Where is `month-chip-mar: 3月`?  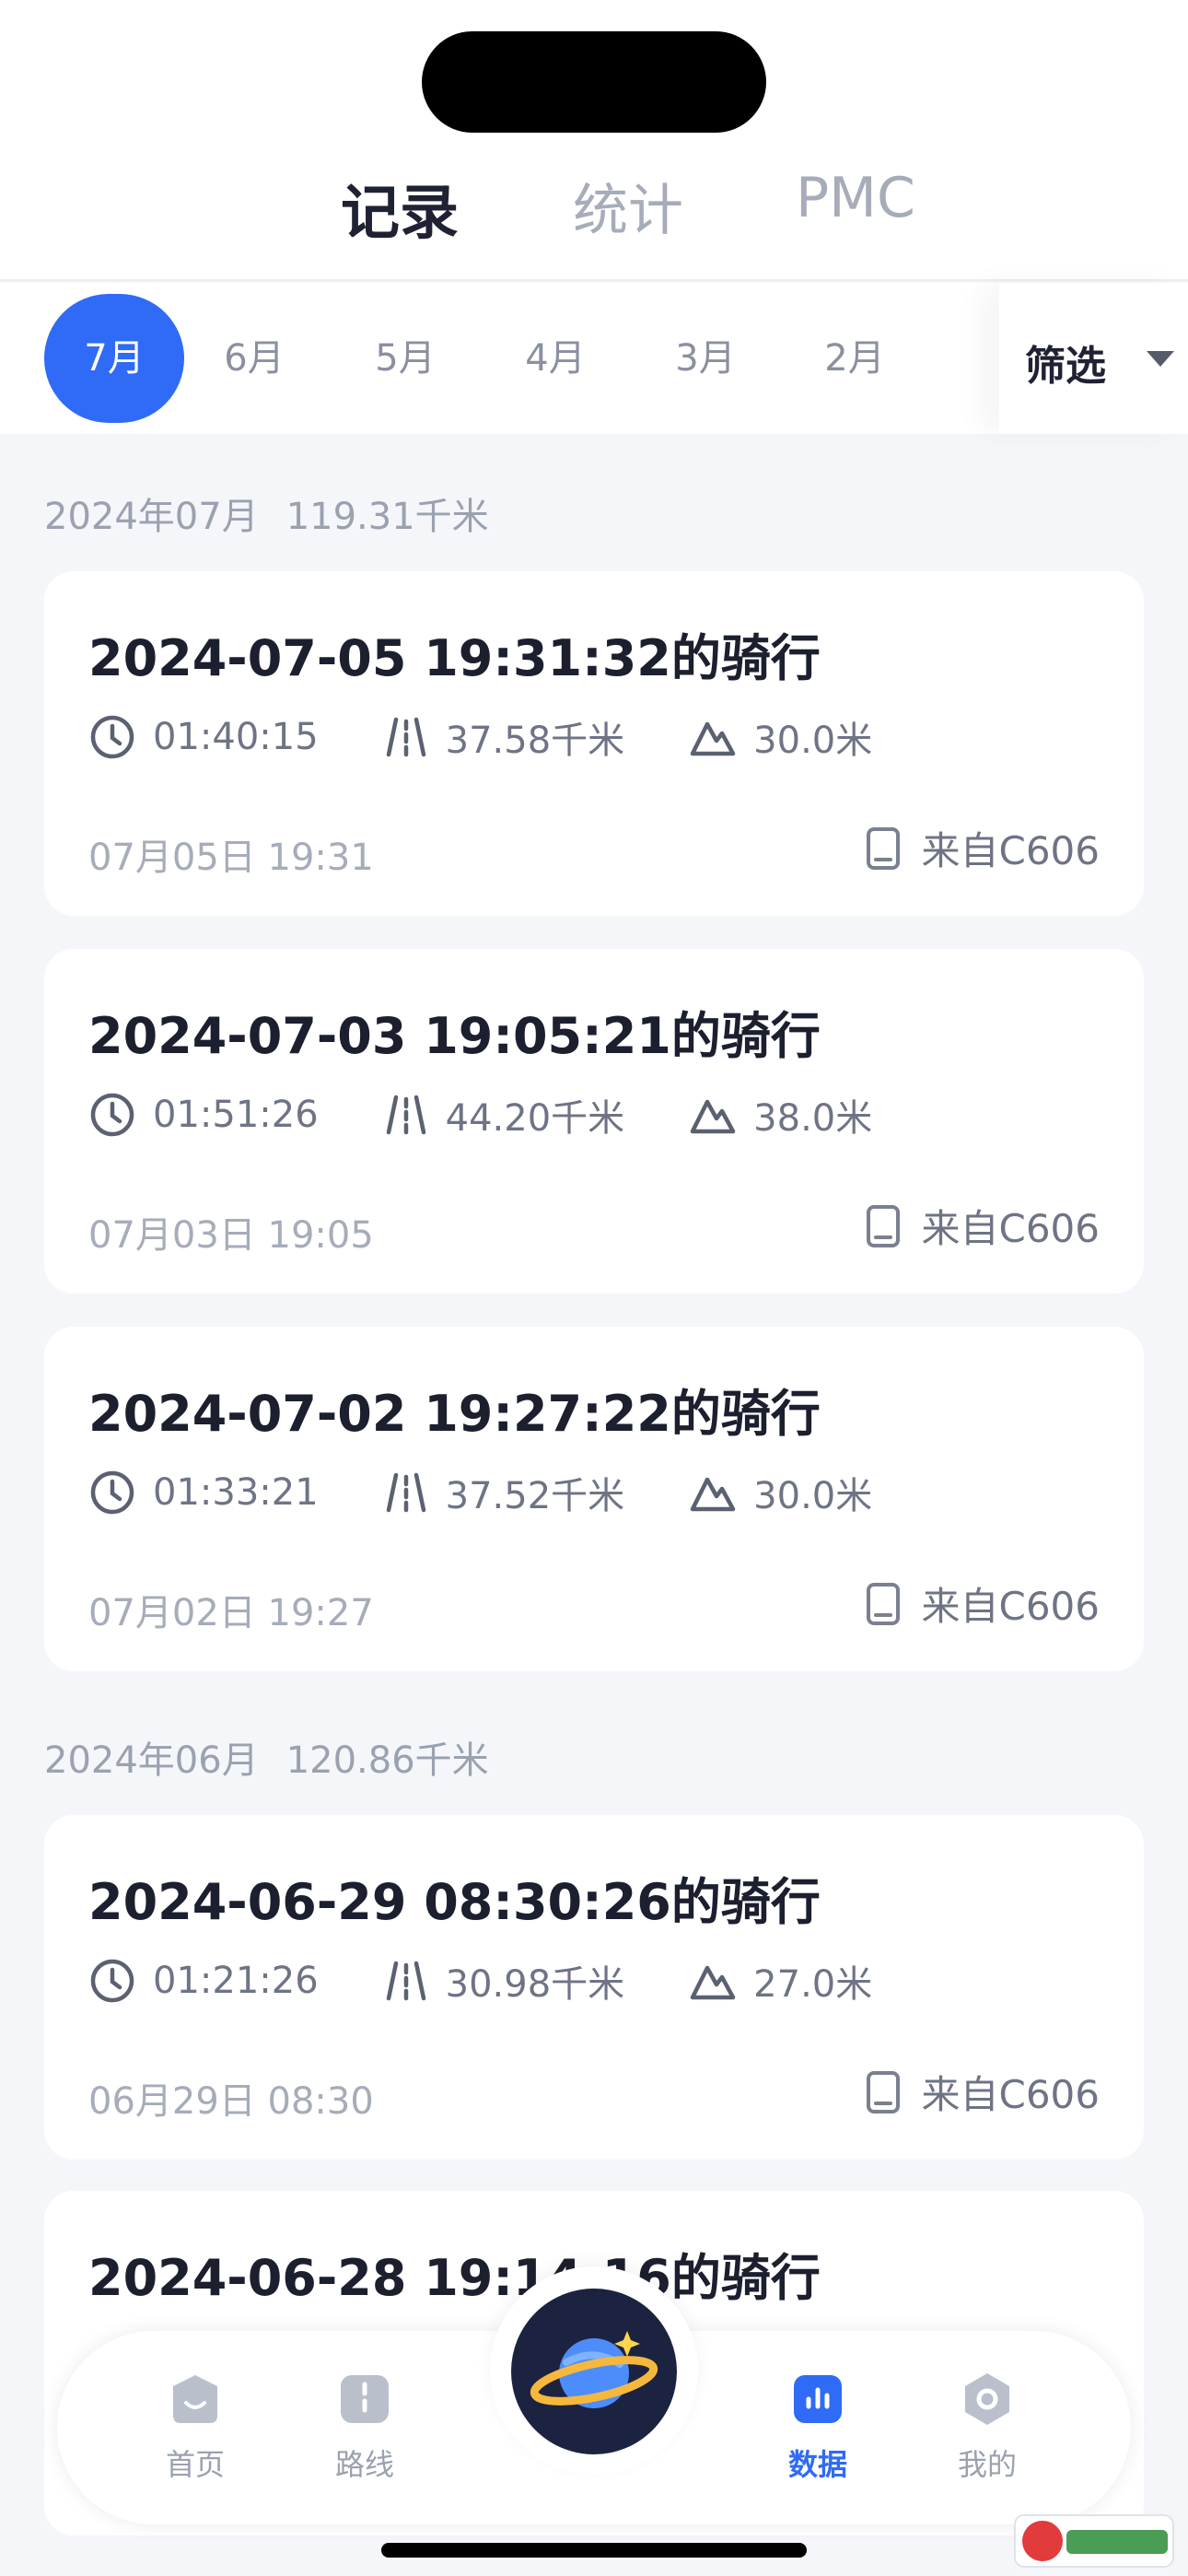 month-chip-mar: 3月 is located at coordinates (705, 358).